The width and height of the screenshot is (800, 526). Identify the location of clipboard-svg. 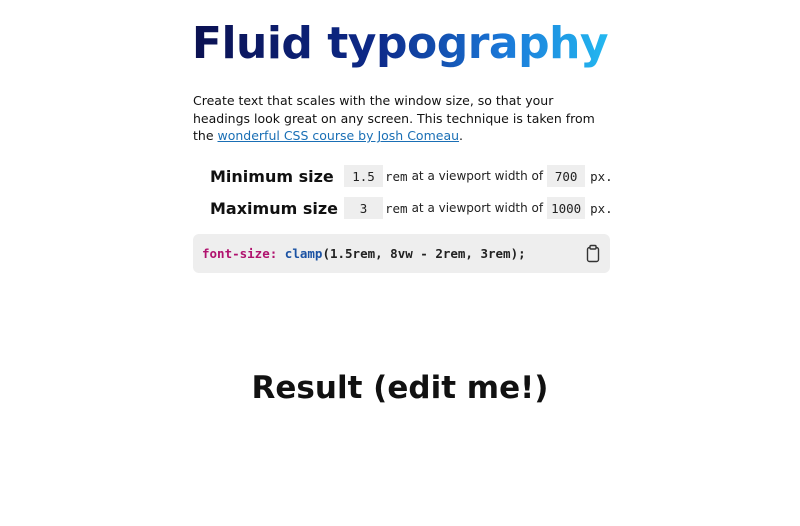
(593, 253).